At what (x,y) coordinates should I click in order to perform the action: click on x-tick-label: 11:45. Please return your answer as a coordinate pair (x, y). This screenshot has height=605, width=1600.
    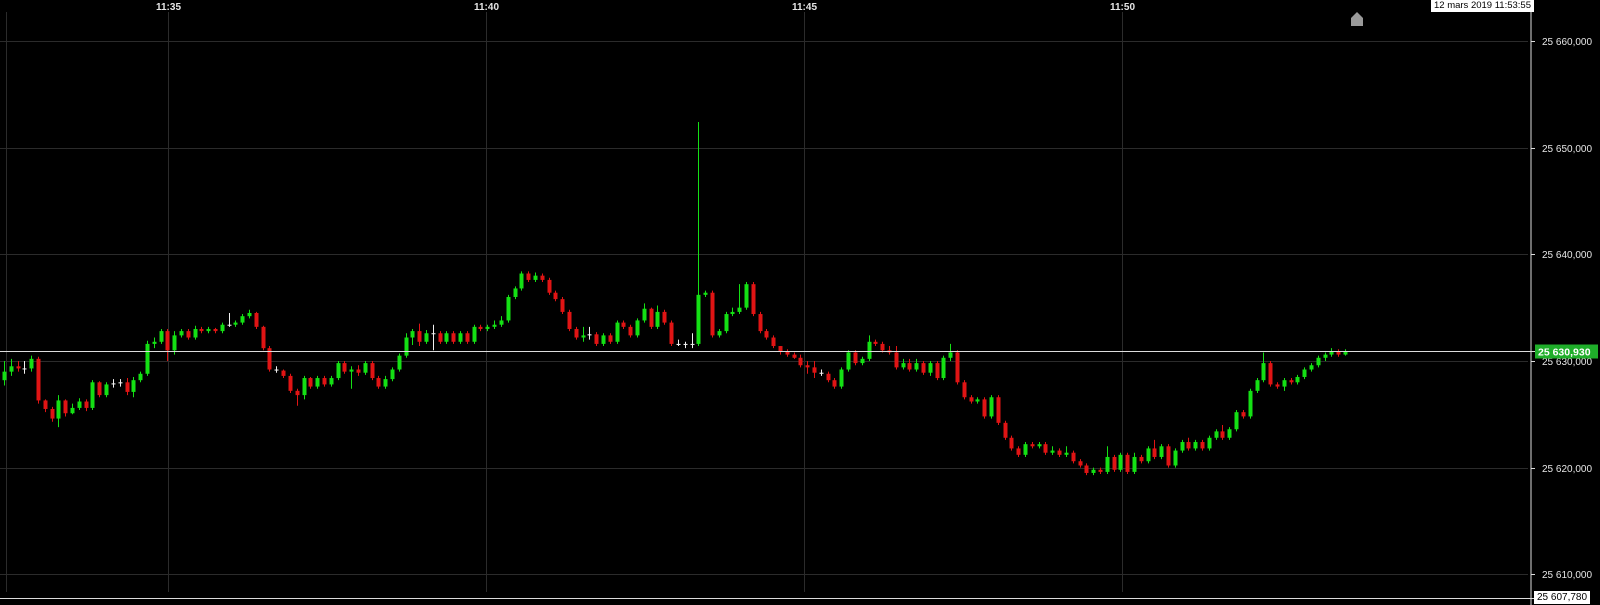
    Looking at the image, I should click on (804, 7).